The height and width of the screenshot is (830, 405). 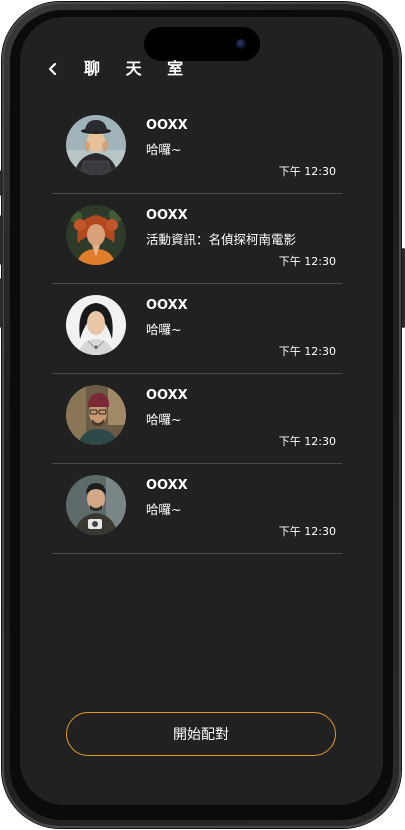 I want to click on chat-message-preview: 活動資訊：名偵探柯南電影, so click(x=221, y=239).